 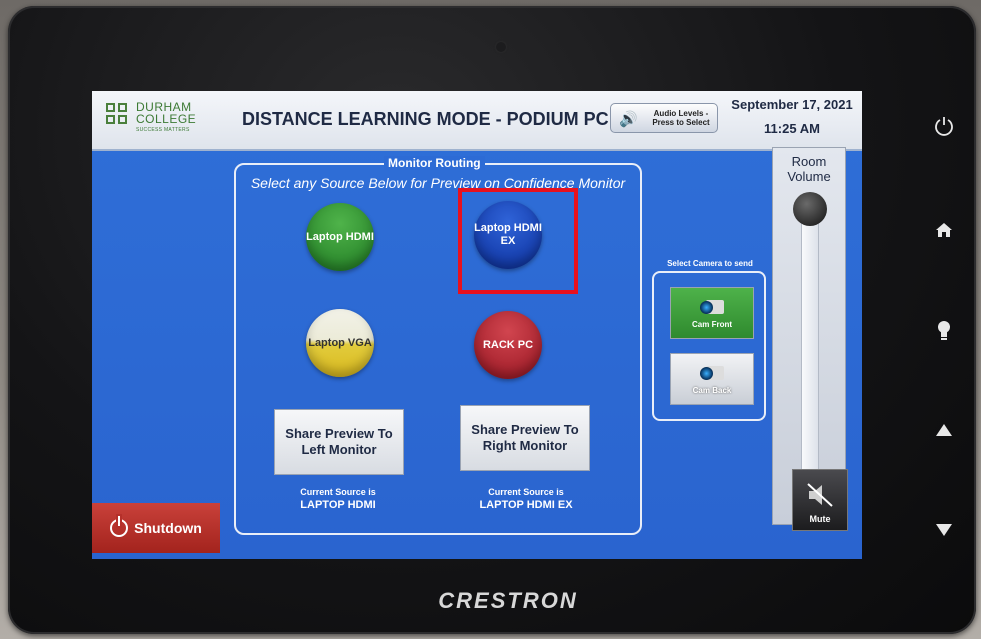 I want to click on speaker-muted-icon, so click(x=820, y=495).